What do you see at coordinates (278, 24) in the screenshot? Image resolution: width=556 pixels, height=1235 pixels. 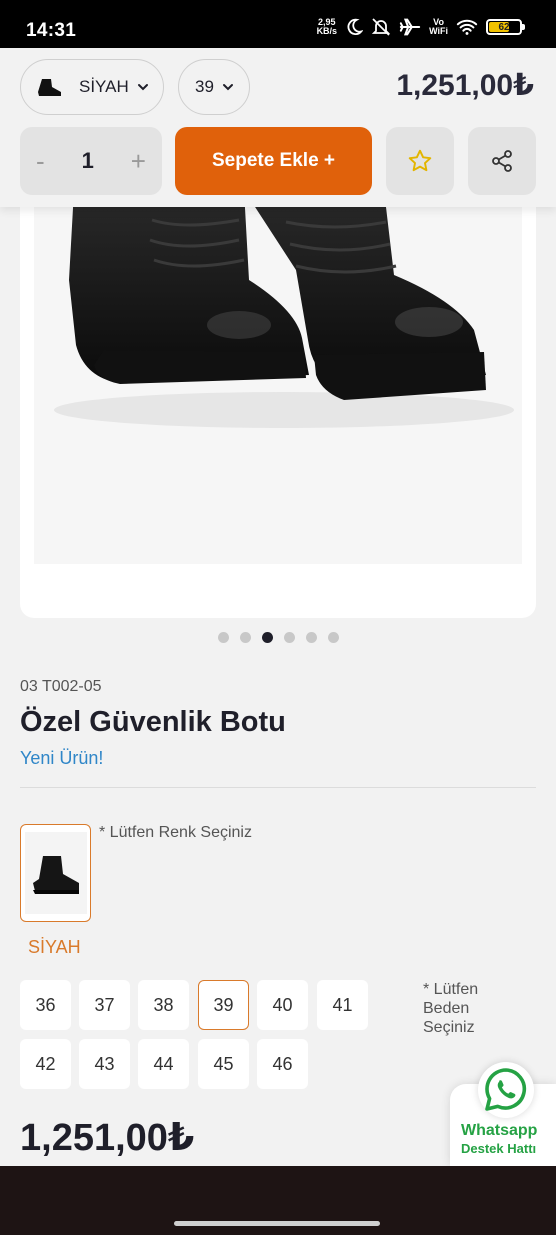 I see `status-bar: 14:31 2,95 KB/s Vo WiFi 62` at bounding box center [278, 24].